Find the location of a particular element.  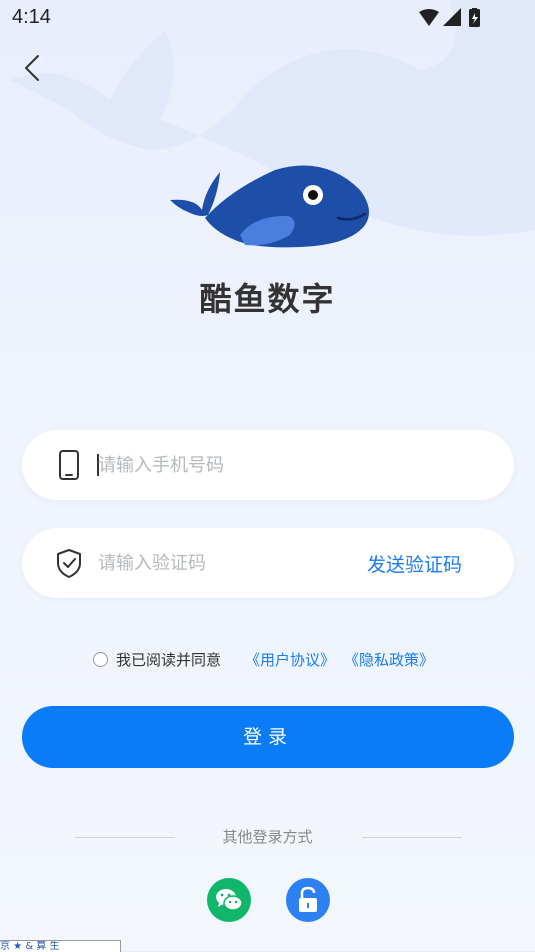

signal-icon is located at coordinates (452, 17).